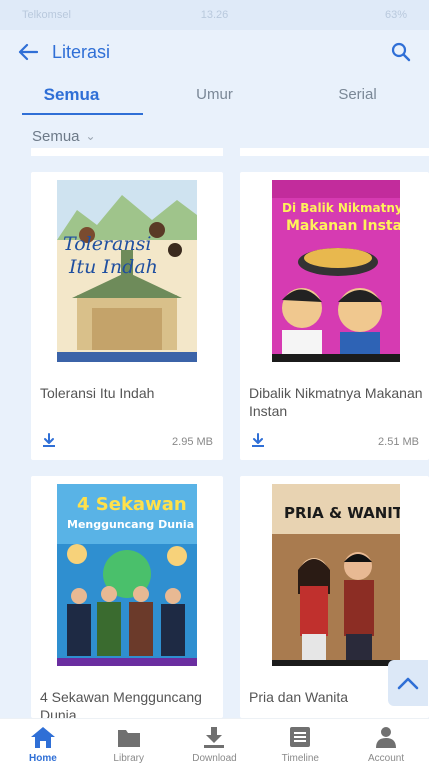 The height and width of the screenshot is (769, 429). I want to click on chevron-up-icon, so click(408, 683).